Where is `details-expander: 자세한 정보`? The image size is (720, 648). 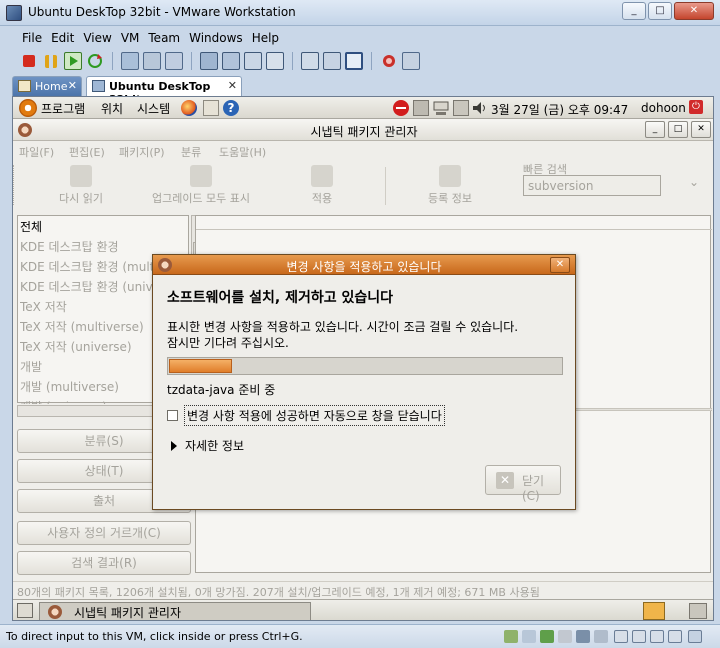
details-expander: 자세한 정보 is located at coordinates (207, 445).